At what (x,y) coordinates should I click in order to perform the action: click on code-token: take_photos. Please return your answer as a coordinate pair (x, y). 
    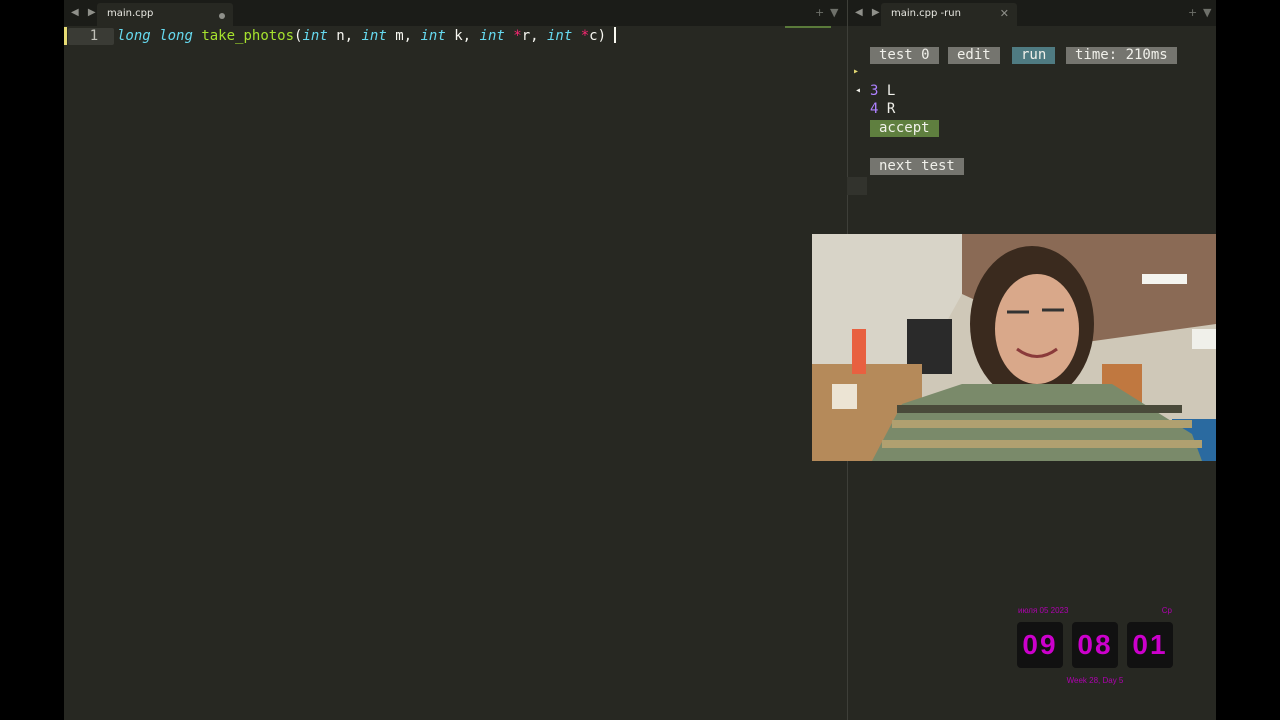
    Looking at the image, I should click on (248, 36).